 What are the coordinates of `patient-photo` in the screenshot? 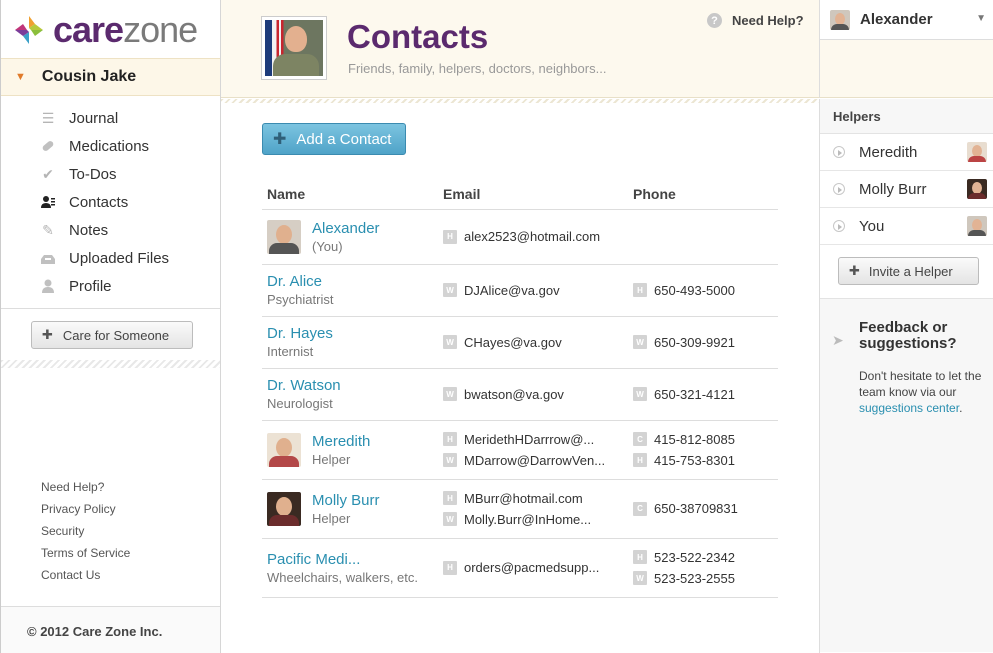 It's located at (294, 48).